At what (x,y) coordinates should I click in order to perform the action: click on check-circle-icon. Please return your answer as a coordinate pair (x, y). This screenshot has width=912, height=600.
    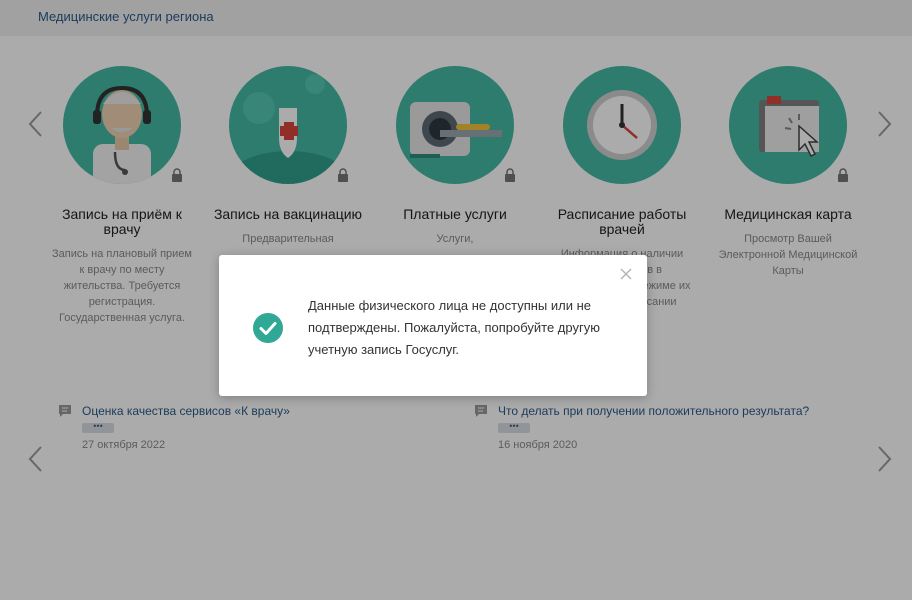
    Looking at the image, I should click on (268, 328).